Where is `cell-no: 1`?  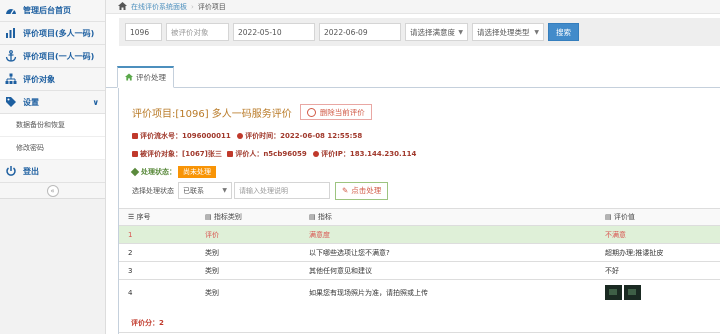 cell-no: 1 is located at coordinates (157, 234).